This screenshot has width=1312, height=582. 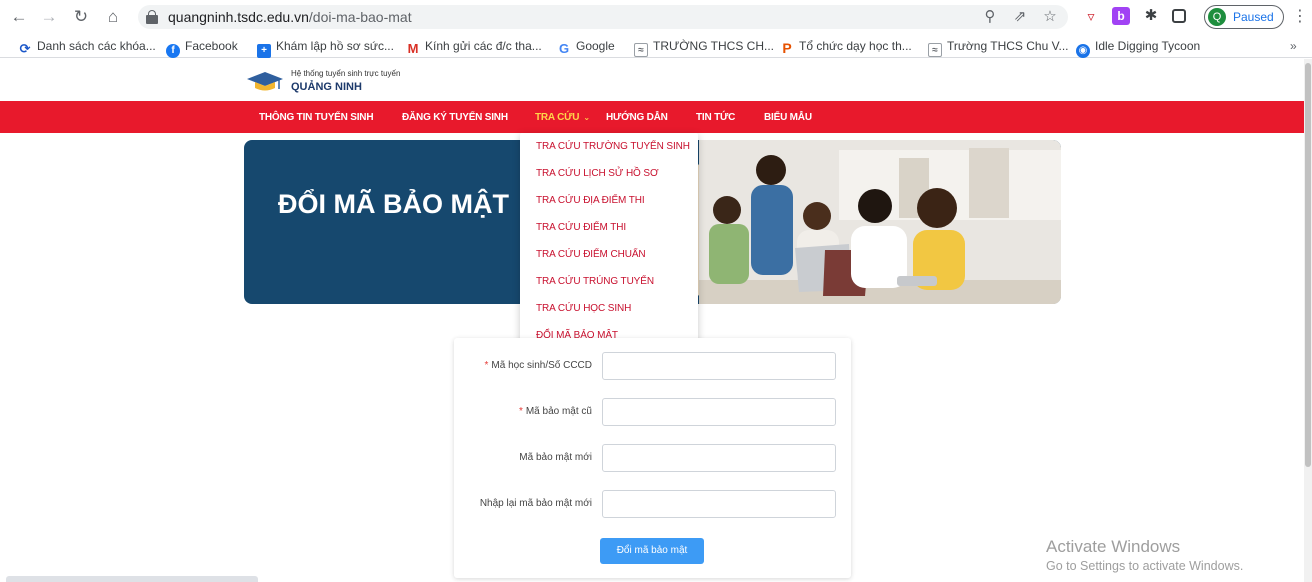 I want to click on side-panel-icon, so click(x=1179, y=16).